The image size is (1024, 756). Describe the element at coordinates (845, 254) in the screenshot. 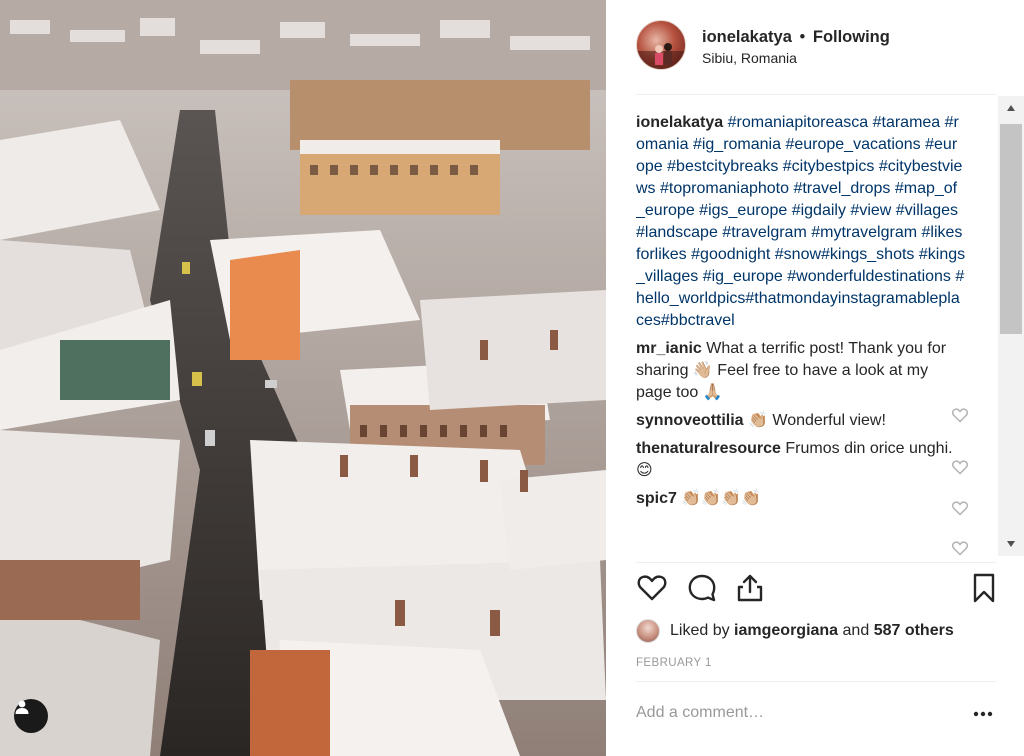

I see `hashtag-link: #snow#kings_shots` at that location.